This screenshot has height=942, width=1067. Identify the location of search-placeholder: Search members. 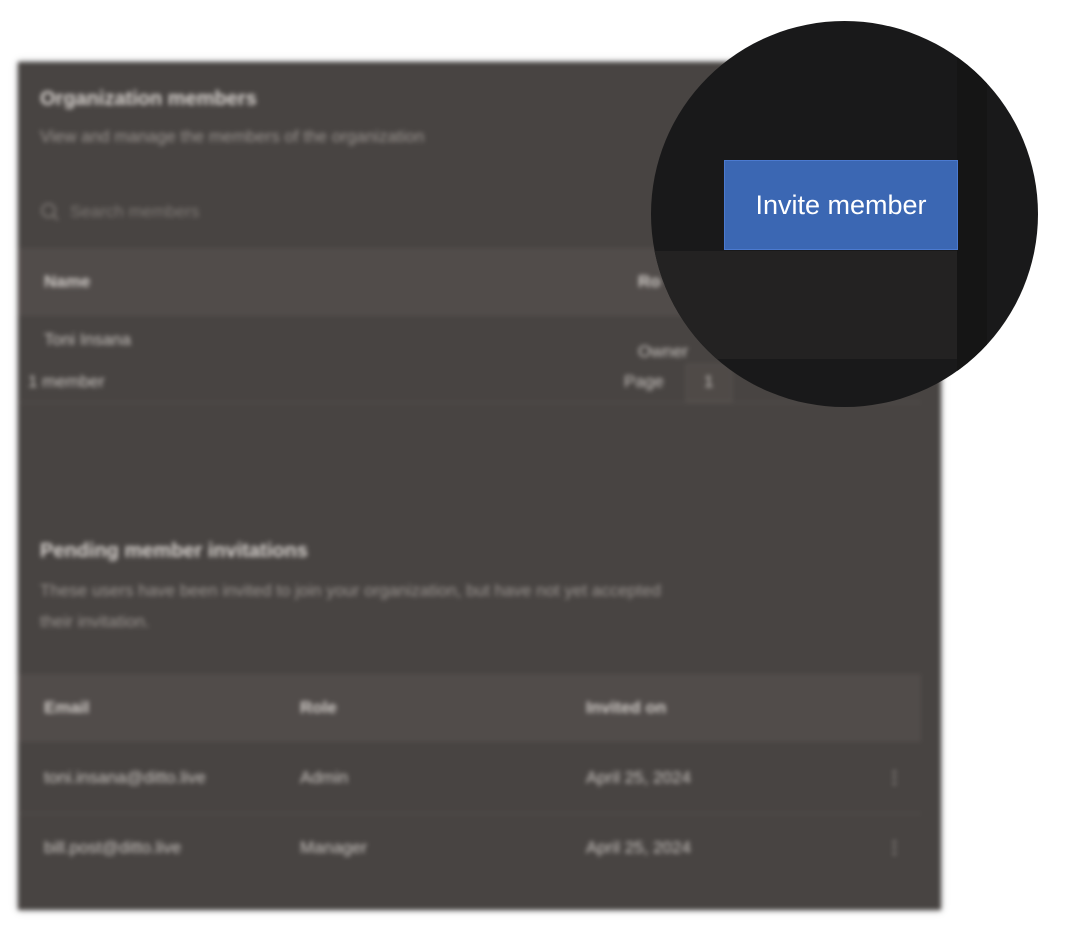
(135, 211).